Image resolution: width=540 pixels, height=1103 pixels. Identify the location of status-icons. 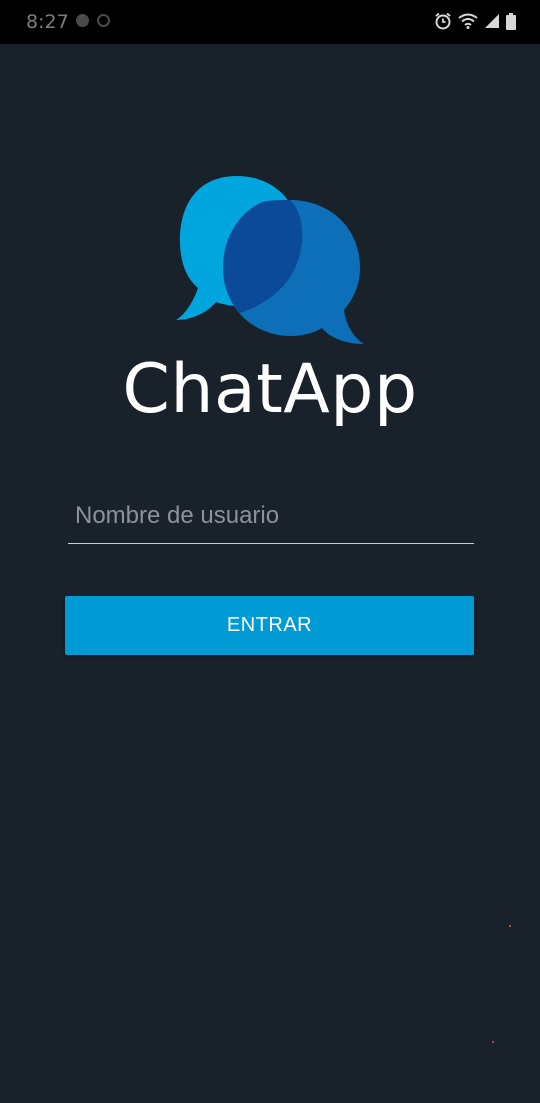
(475, 21).